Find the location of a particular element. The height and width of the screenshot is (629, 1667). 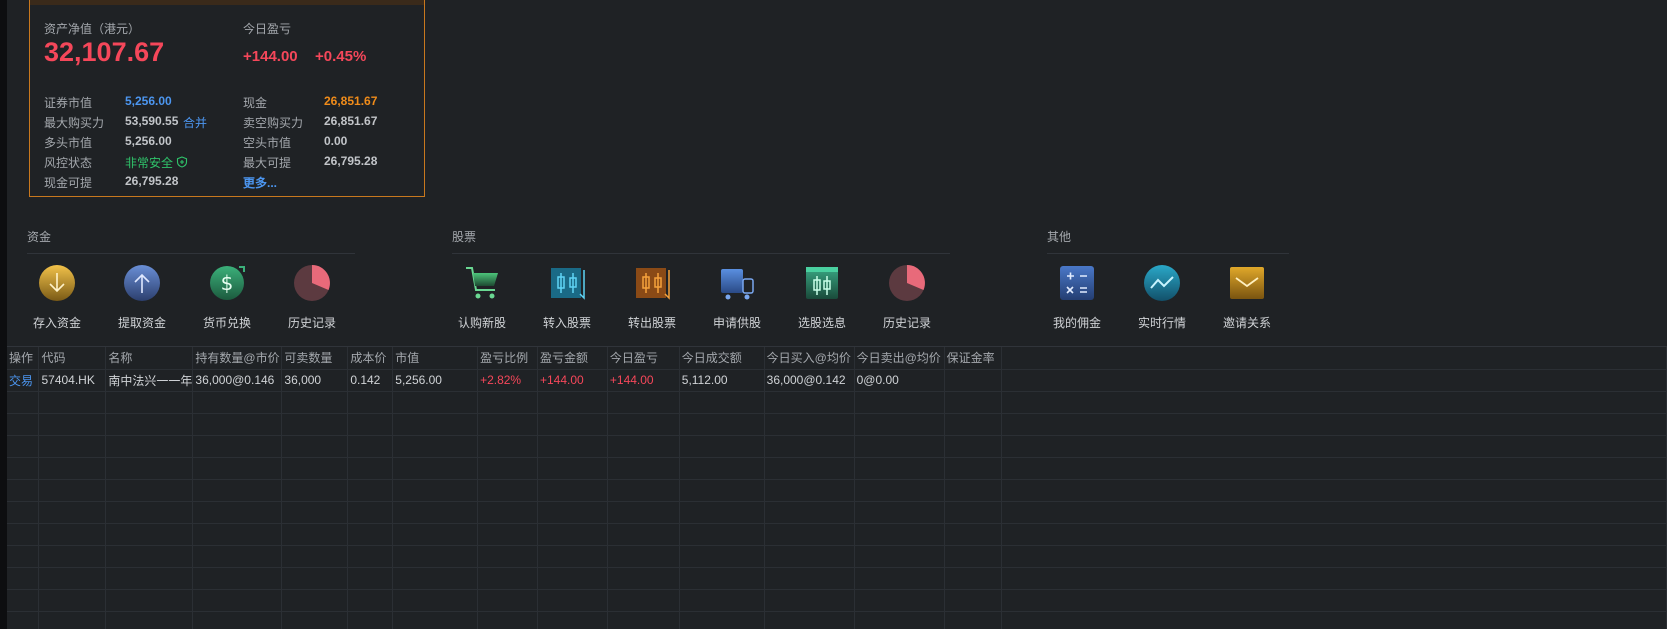

col-header-today-sell: 今日卖出@均价 is located at coordinates (899, 358).